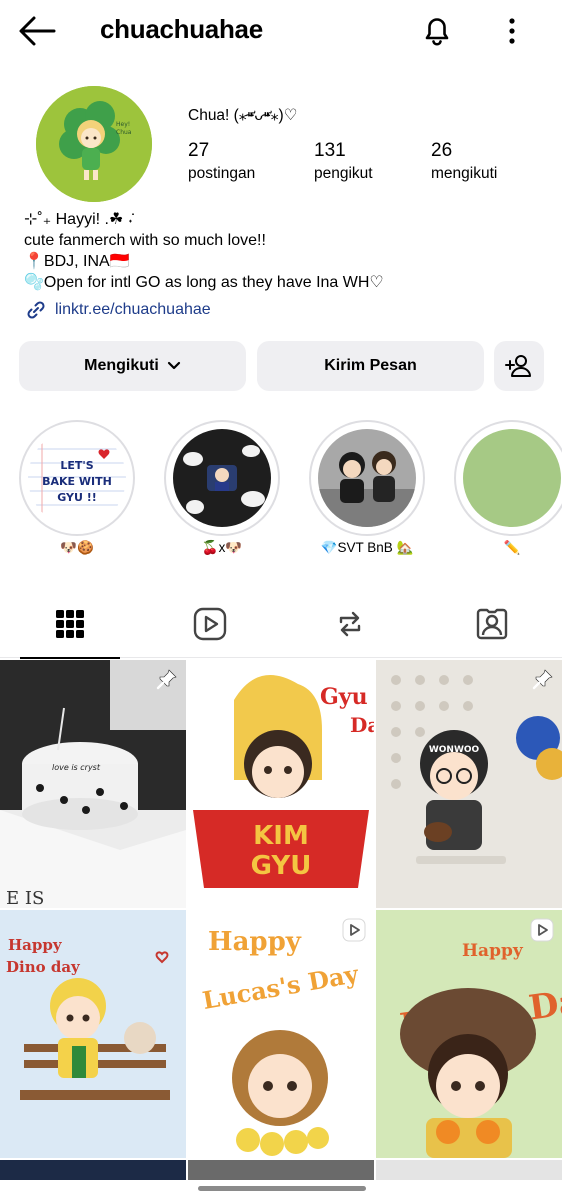  I want to click on svg-text: LET'S, so click(76, 465).